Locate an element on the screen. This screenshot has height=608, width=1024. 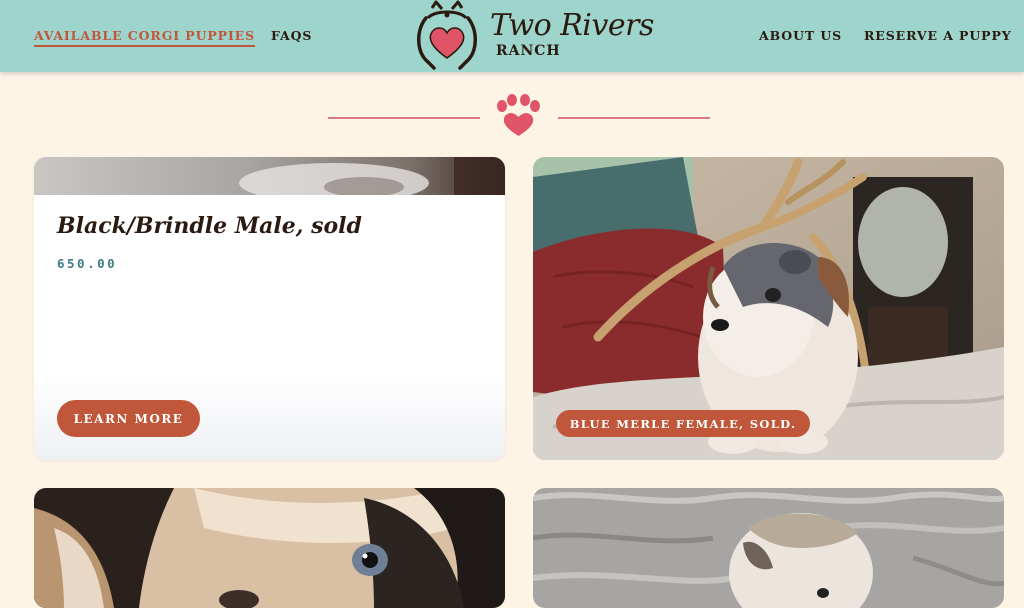
nav-about-us: ABOUT US is located at coordinates (800, 35).